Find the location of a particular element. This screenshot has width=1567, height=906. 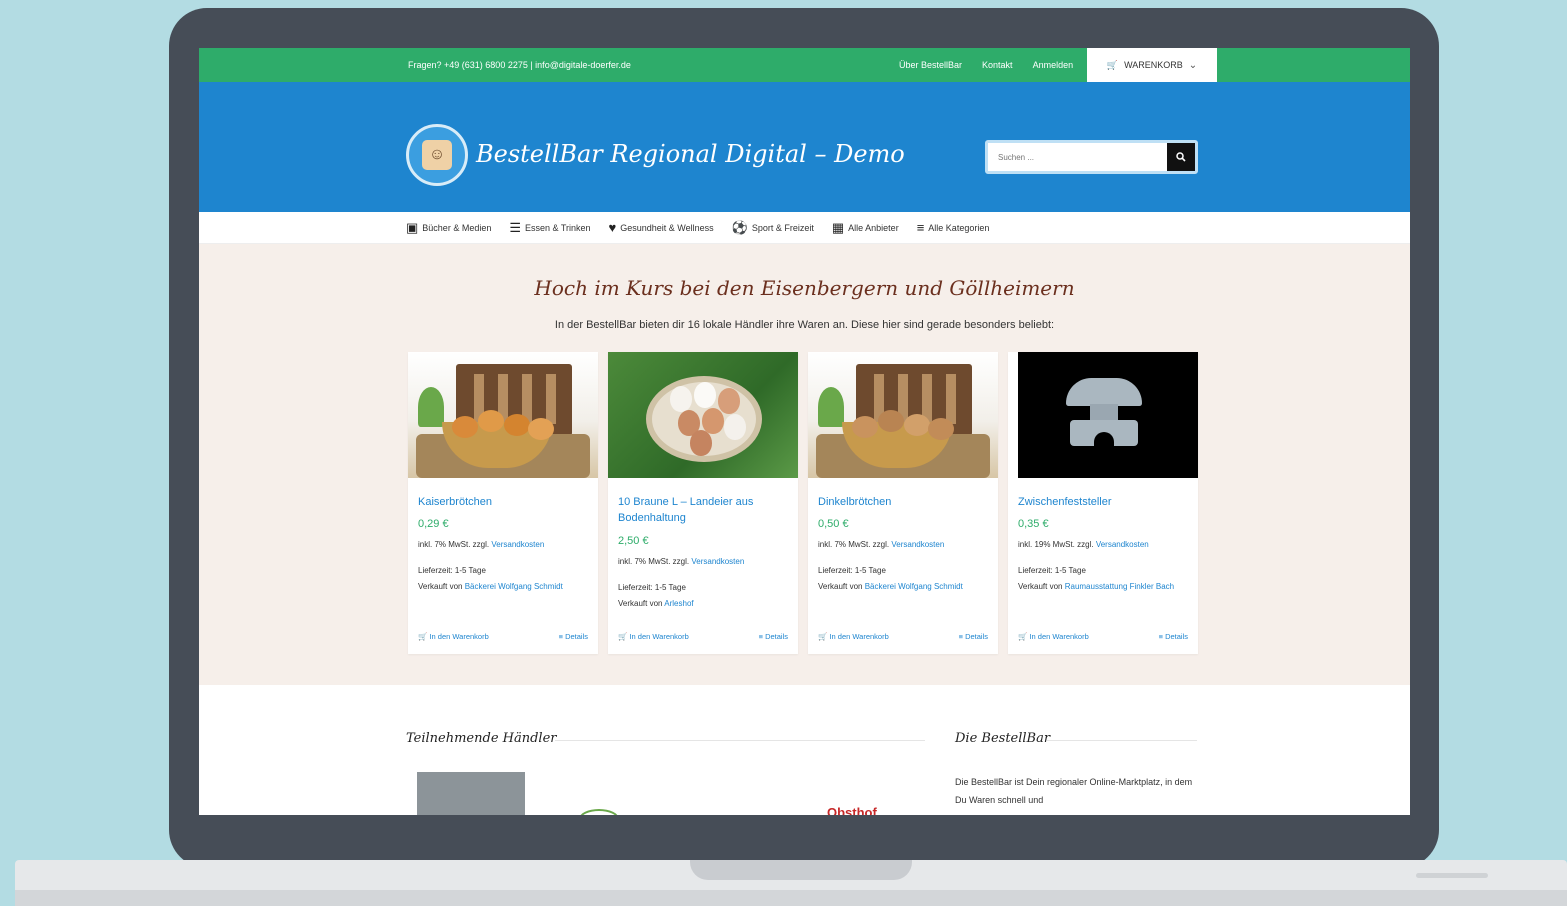

nav-item-all-categories: ≡ Alle Kategorien is located at coordinates (953, 227).